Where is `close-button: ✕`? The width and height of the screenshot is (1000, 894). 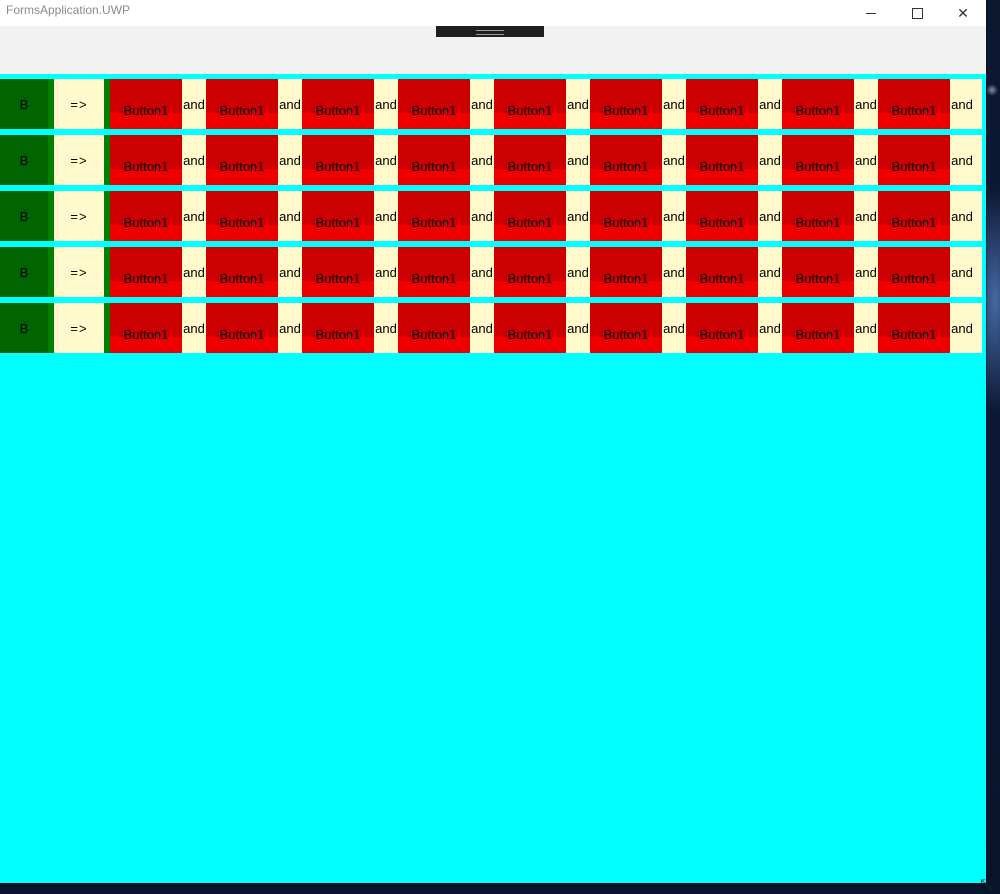 close-button: ✕ is located at coordinates (963, 13).